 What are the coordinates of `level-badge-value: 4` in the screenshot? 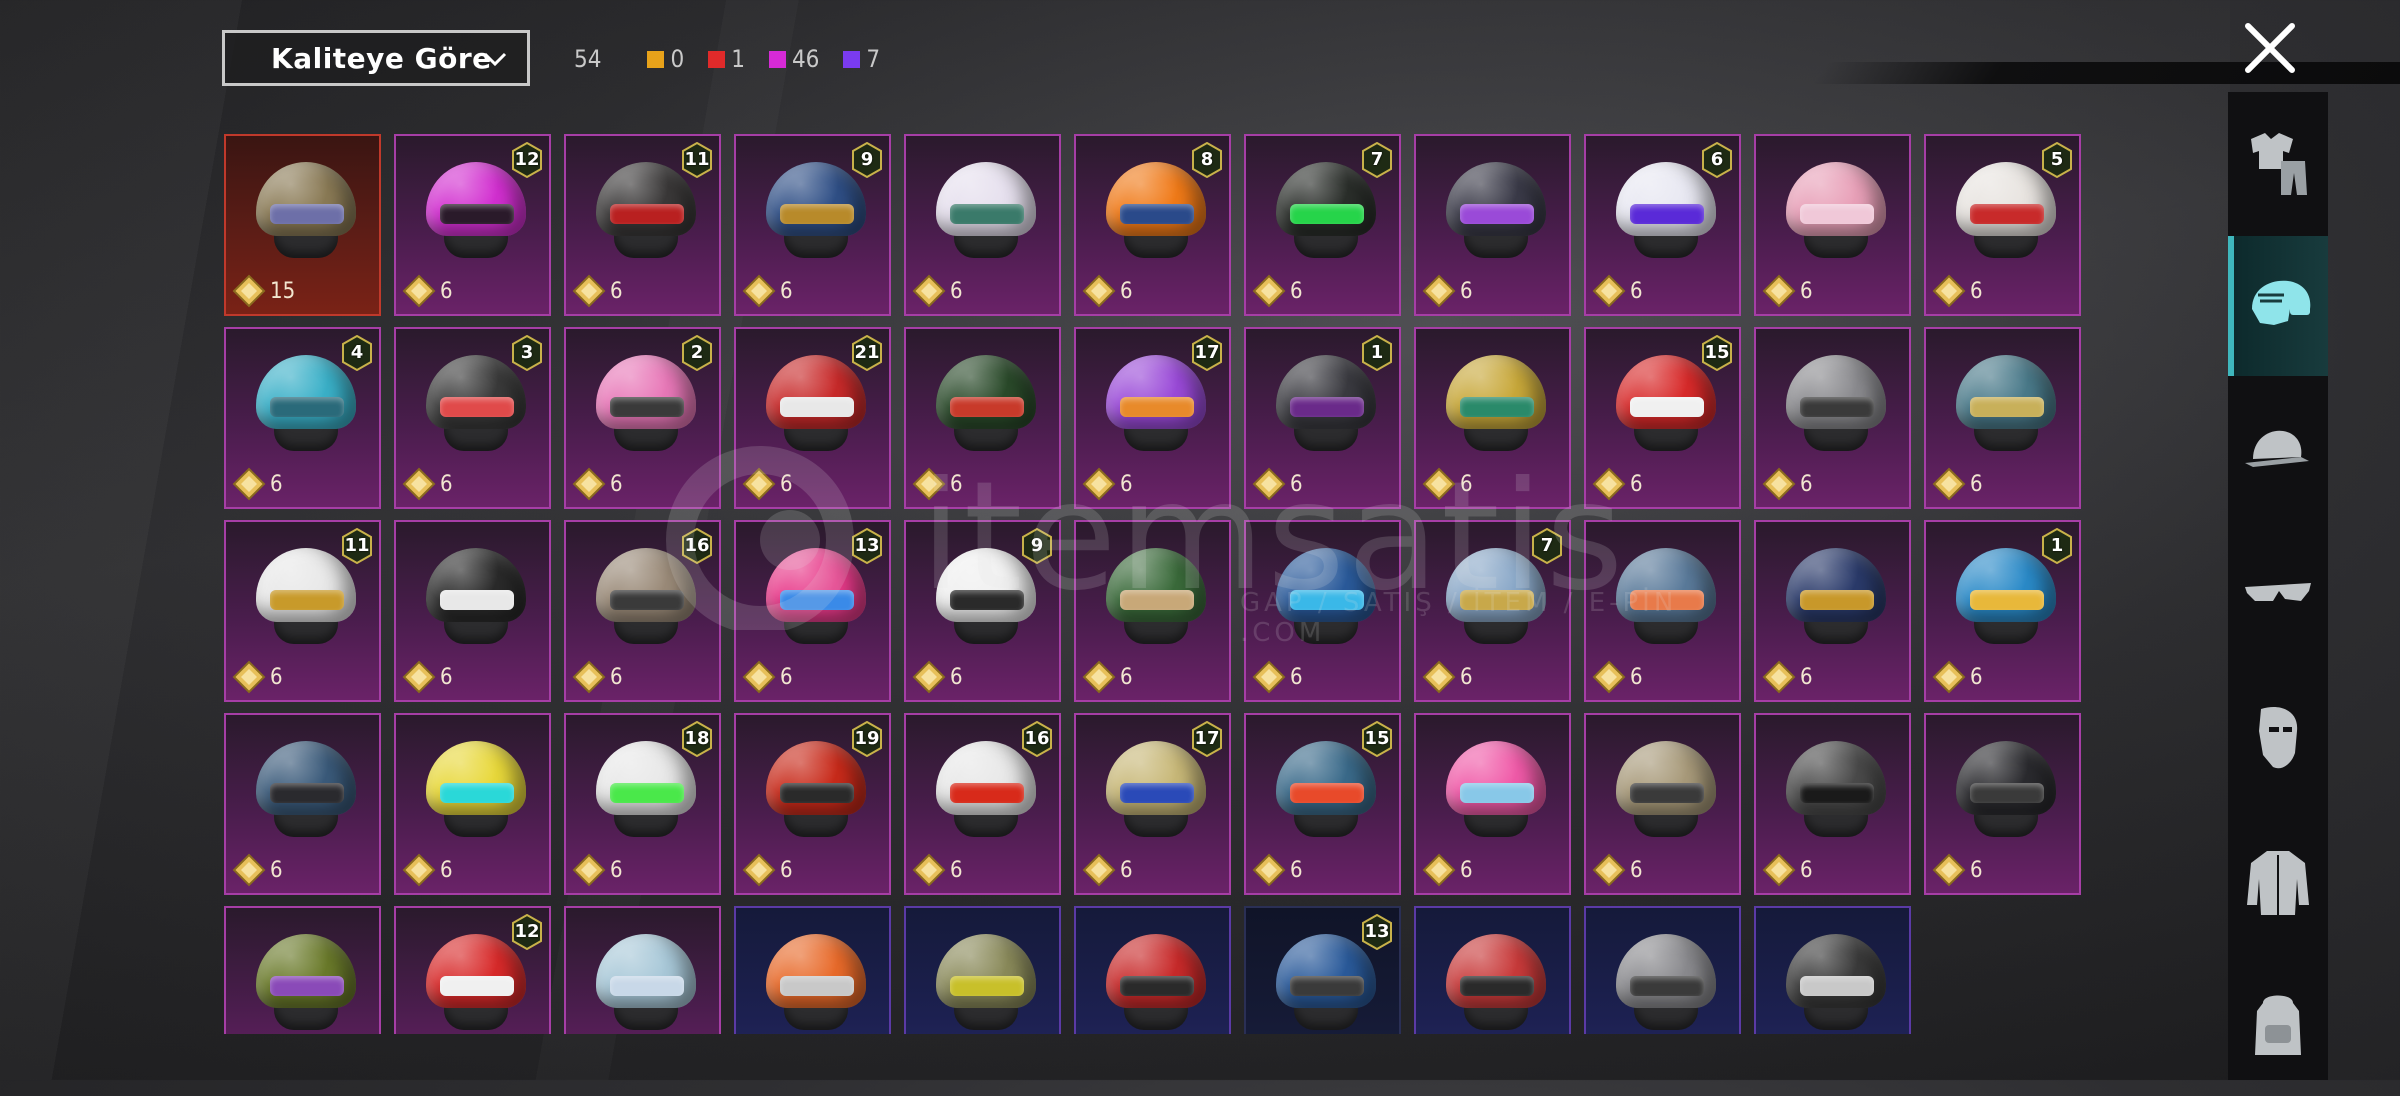 It's located at (357, 352).